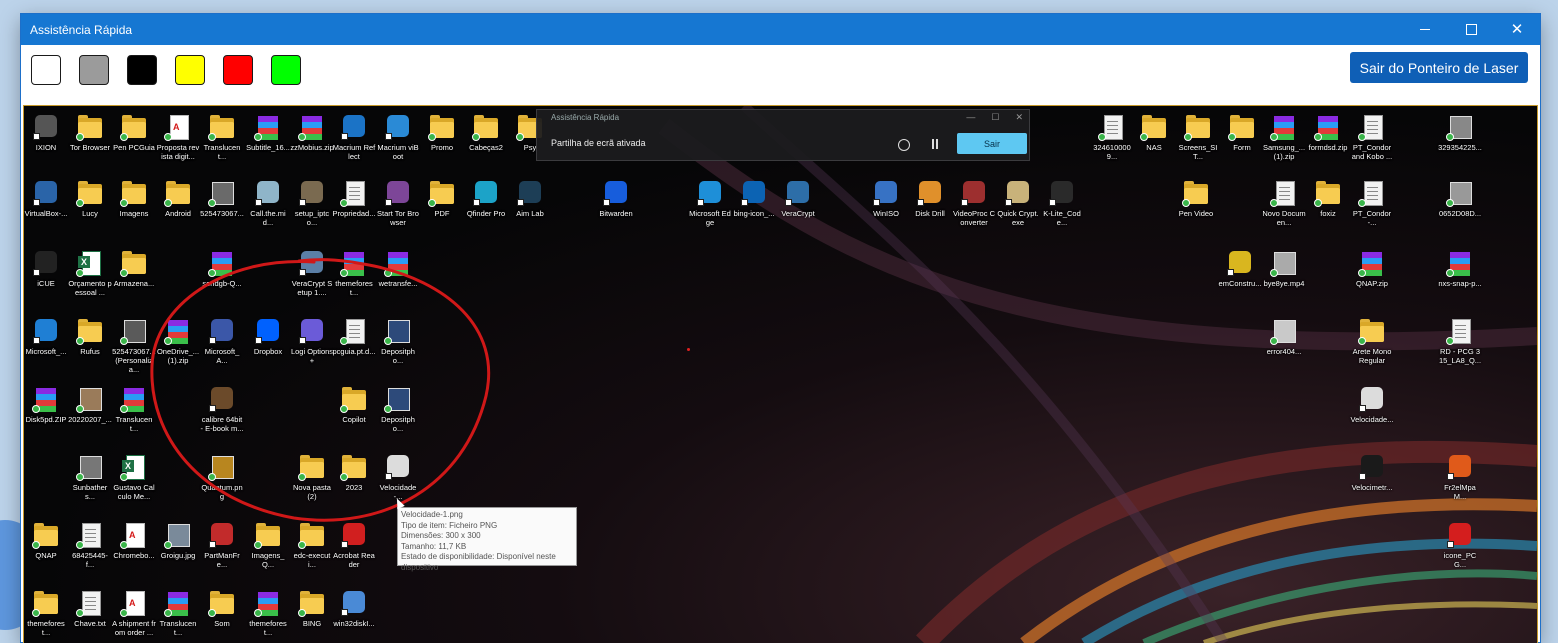  What do you see at coordinates (94, 70) in the screenshot?
I see `color-swatch-gray` at bounding box center [94, 70].